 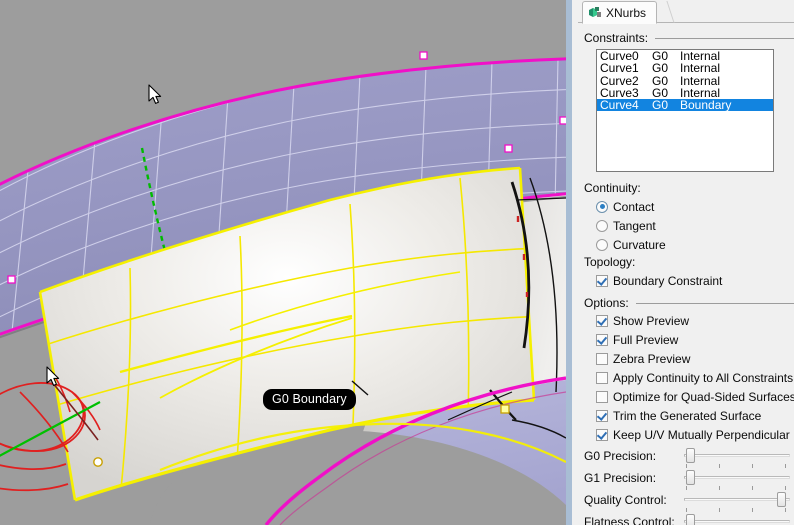 What do you see at coordinates (602, 396) in the screenshot?
I see `checkbox-optimize-for-quad-sided-surfaces-icon` at bounding box center [602, 396].